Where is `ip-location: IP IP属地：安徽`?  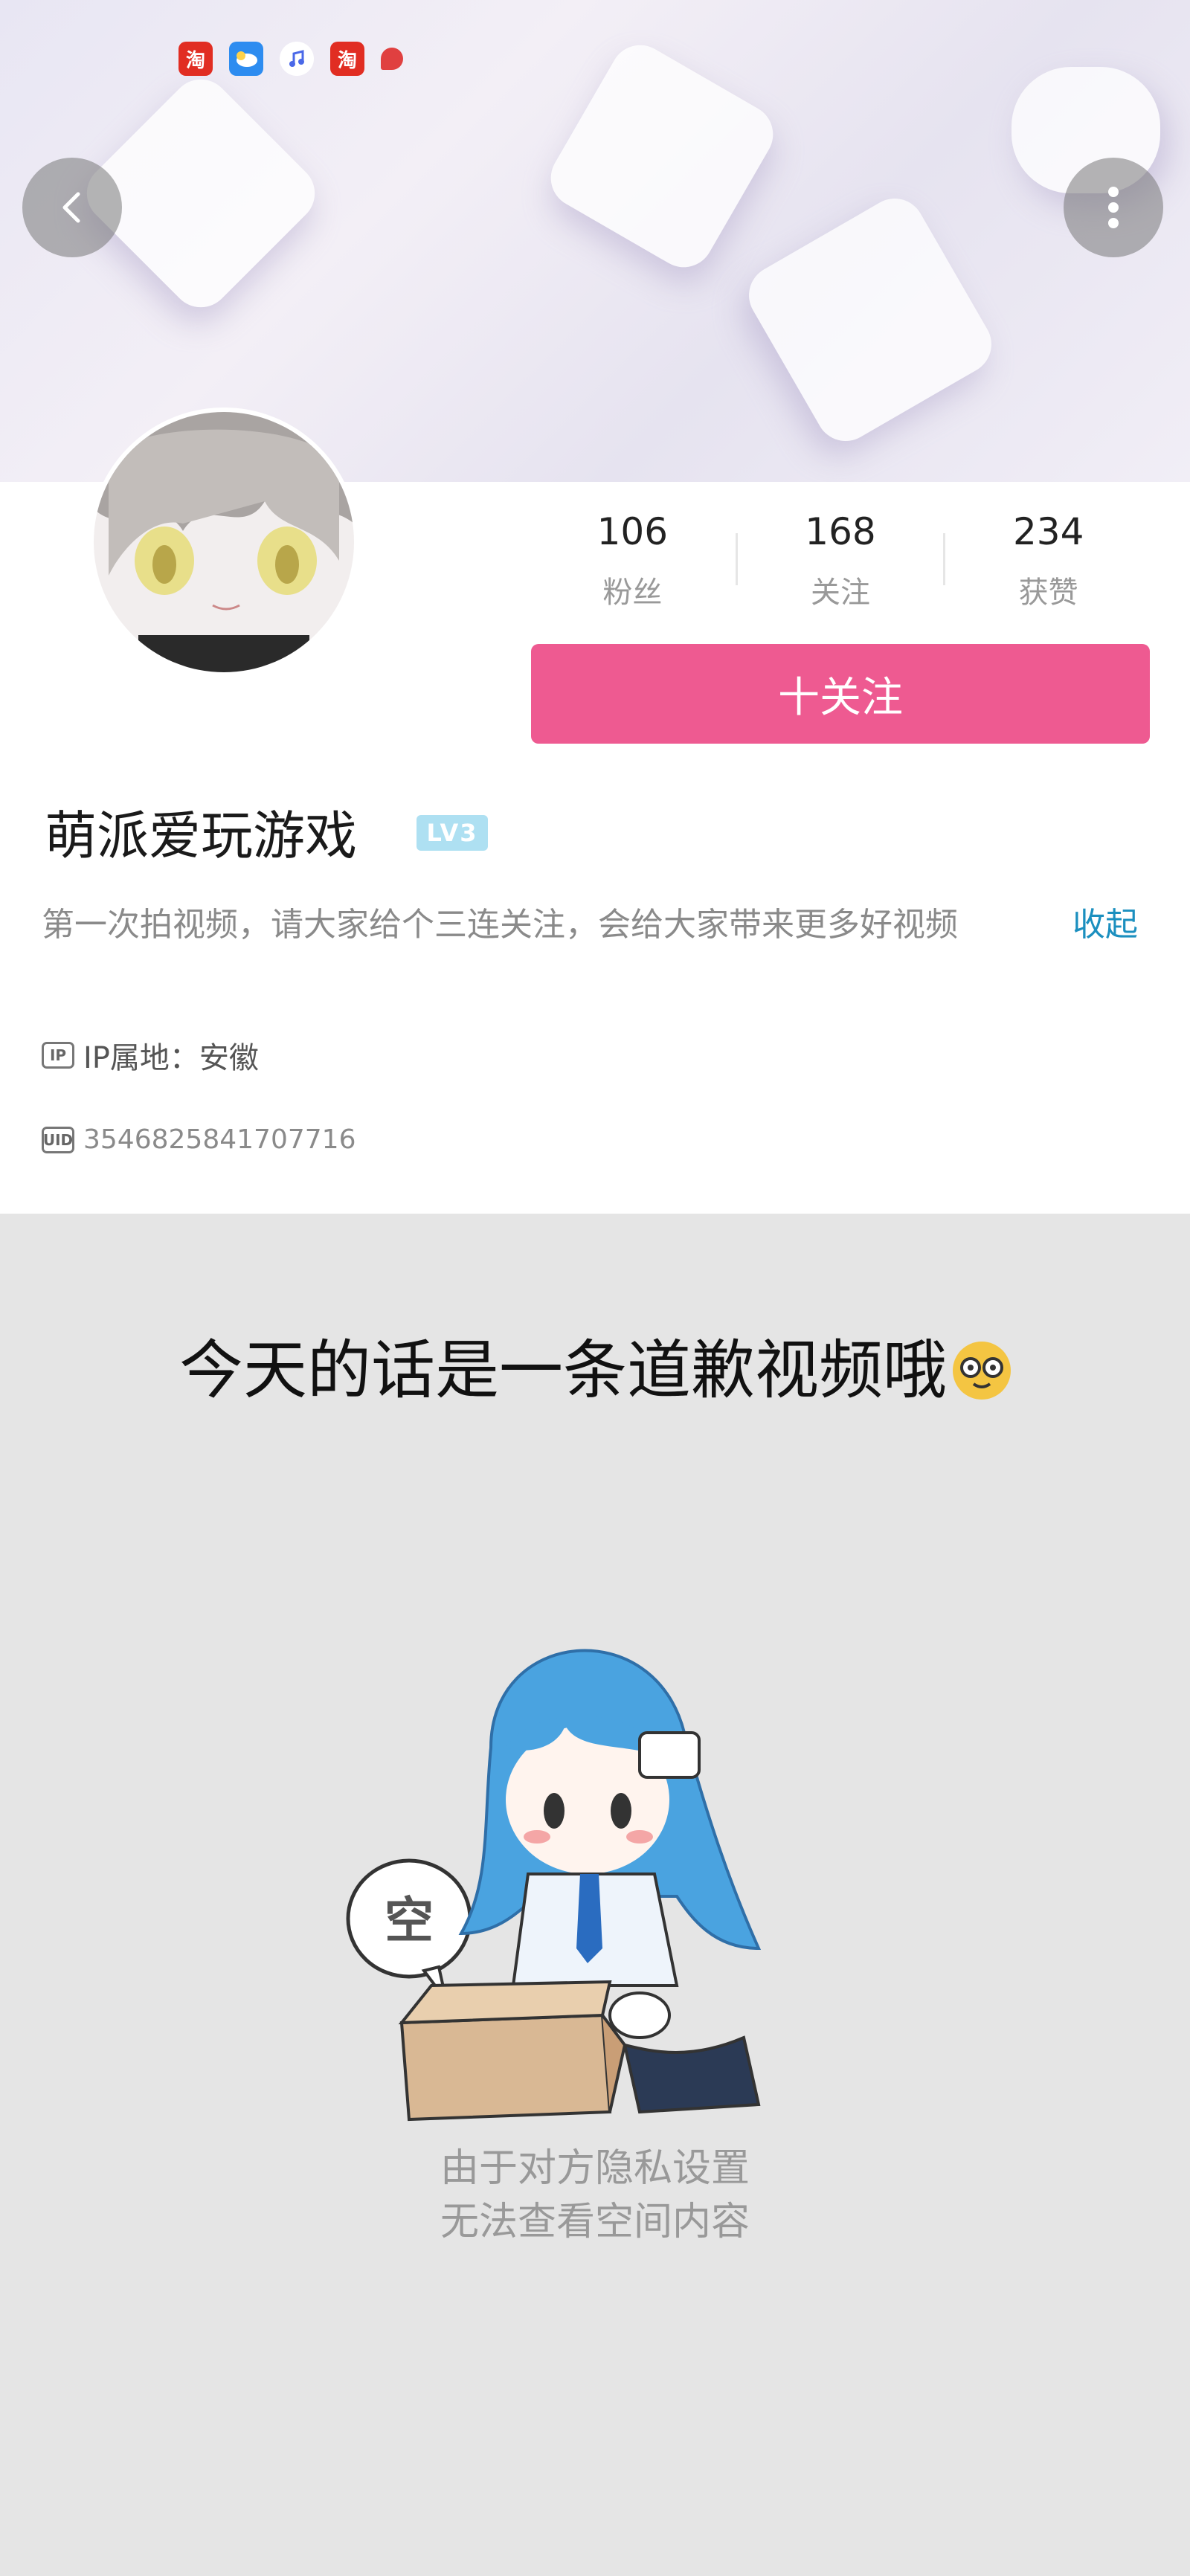
ip-location: IP IP属地：安徽 is located at coordinates (151, 1055).